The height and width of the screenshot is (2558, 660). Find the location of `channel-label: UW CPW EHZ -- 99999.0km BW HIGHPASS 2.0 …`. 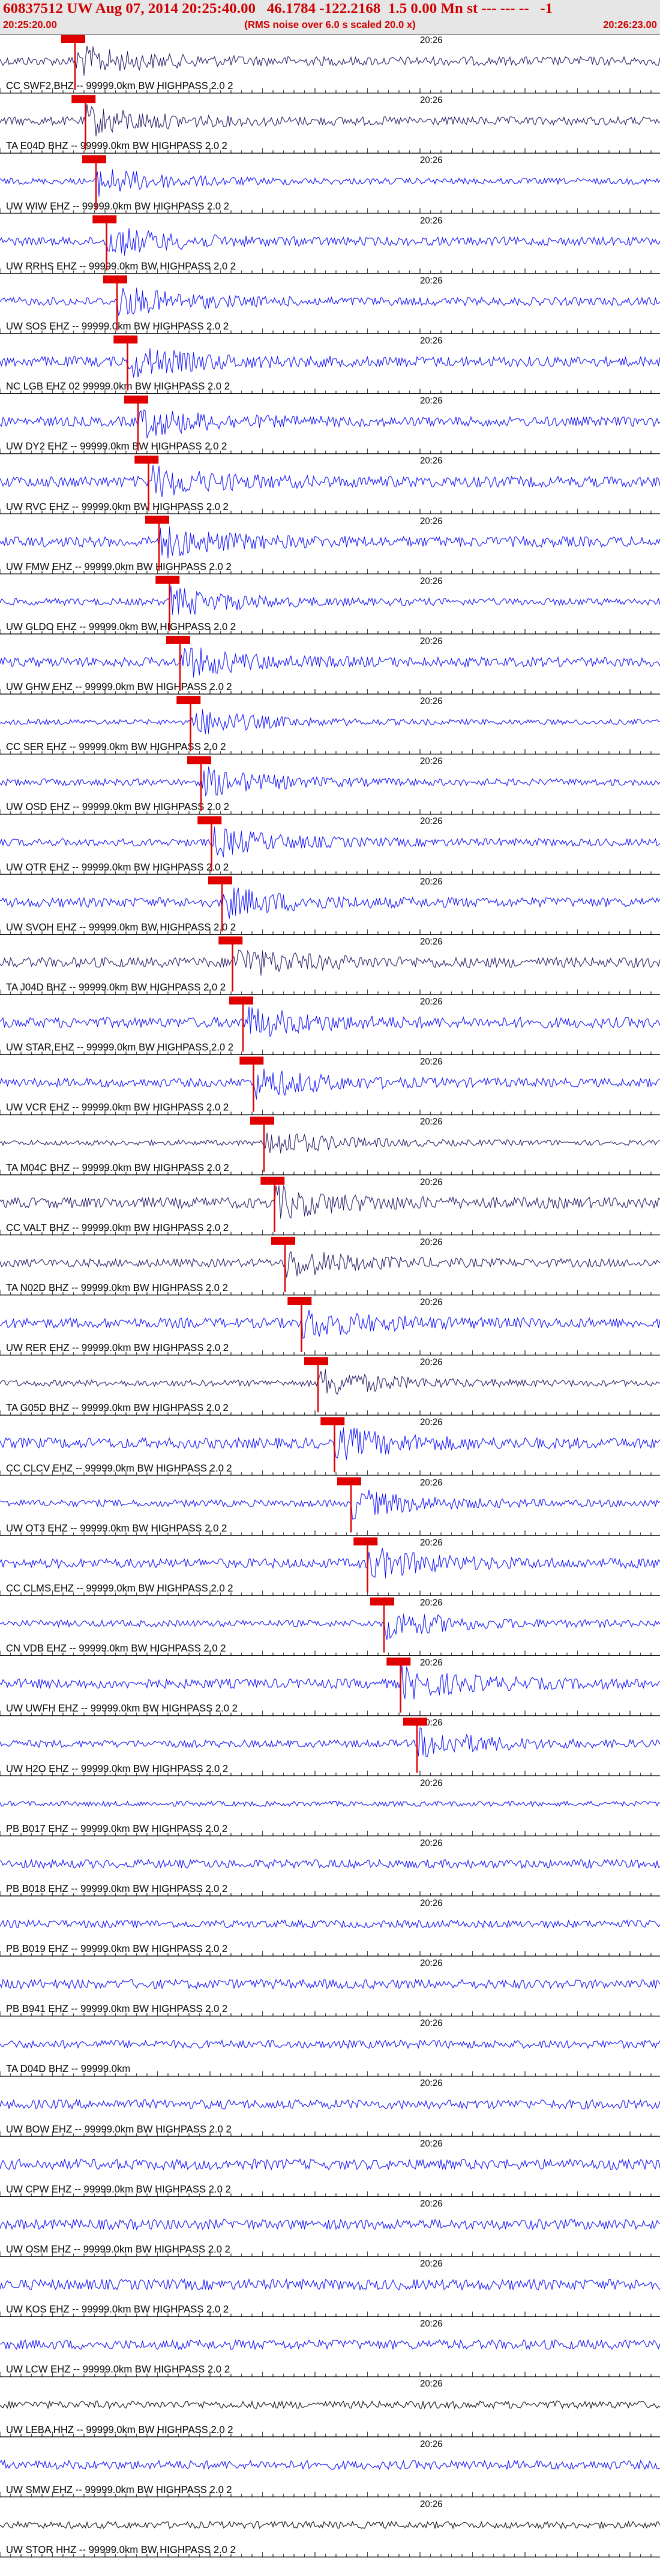

channel-label: UW CPW EHZ -- 99999.0km BW HIGHPASS 2.0 … is located at coordinates (118, 2189).